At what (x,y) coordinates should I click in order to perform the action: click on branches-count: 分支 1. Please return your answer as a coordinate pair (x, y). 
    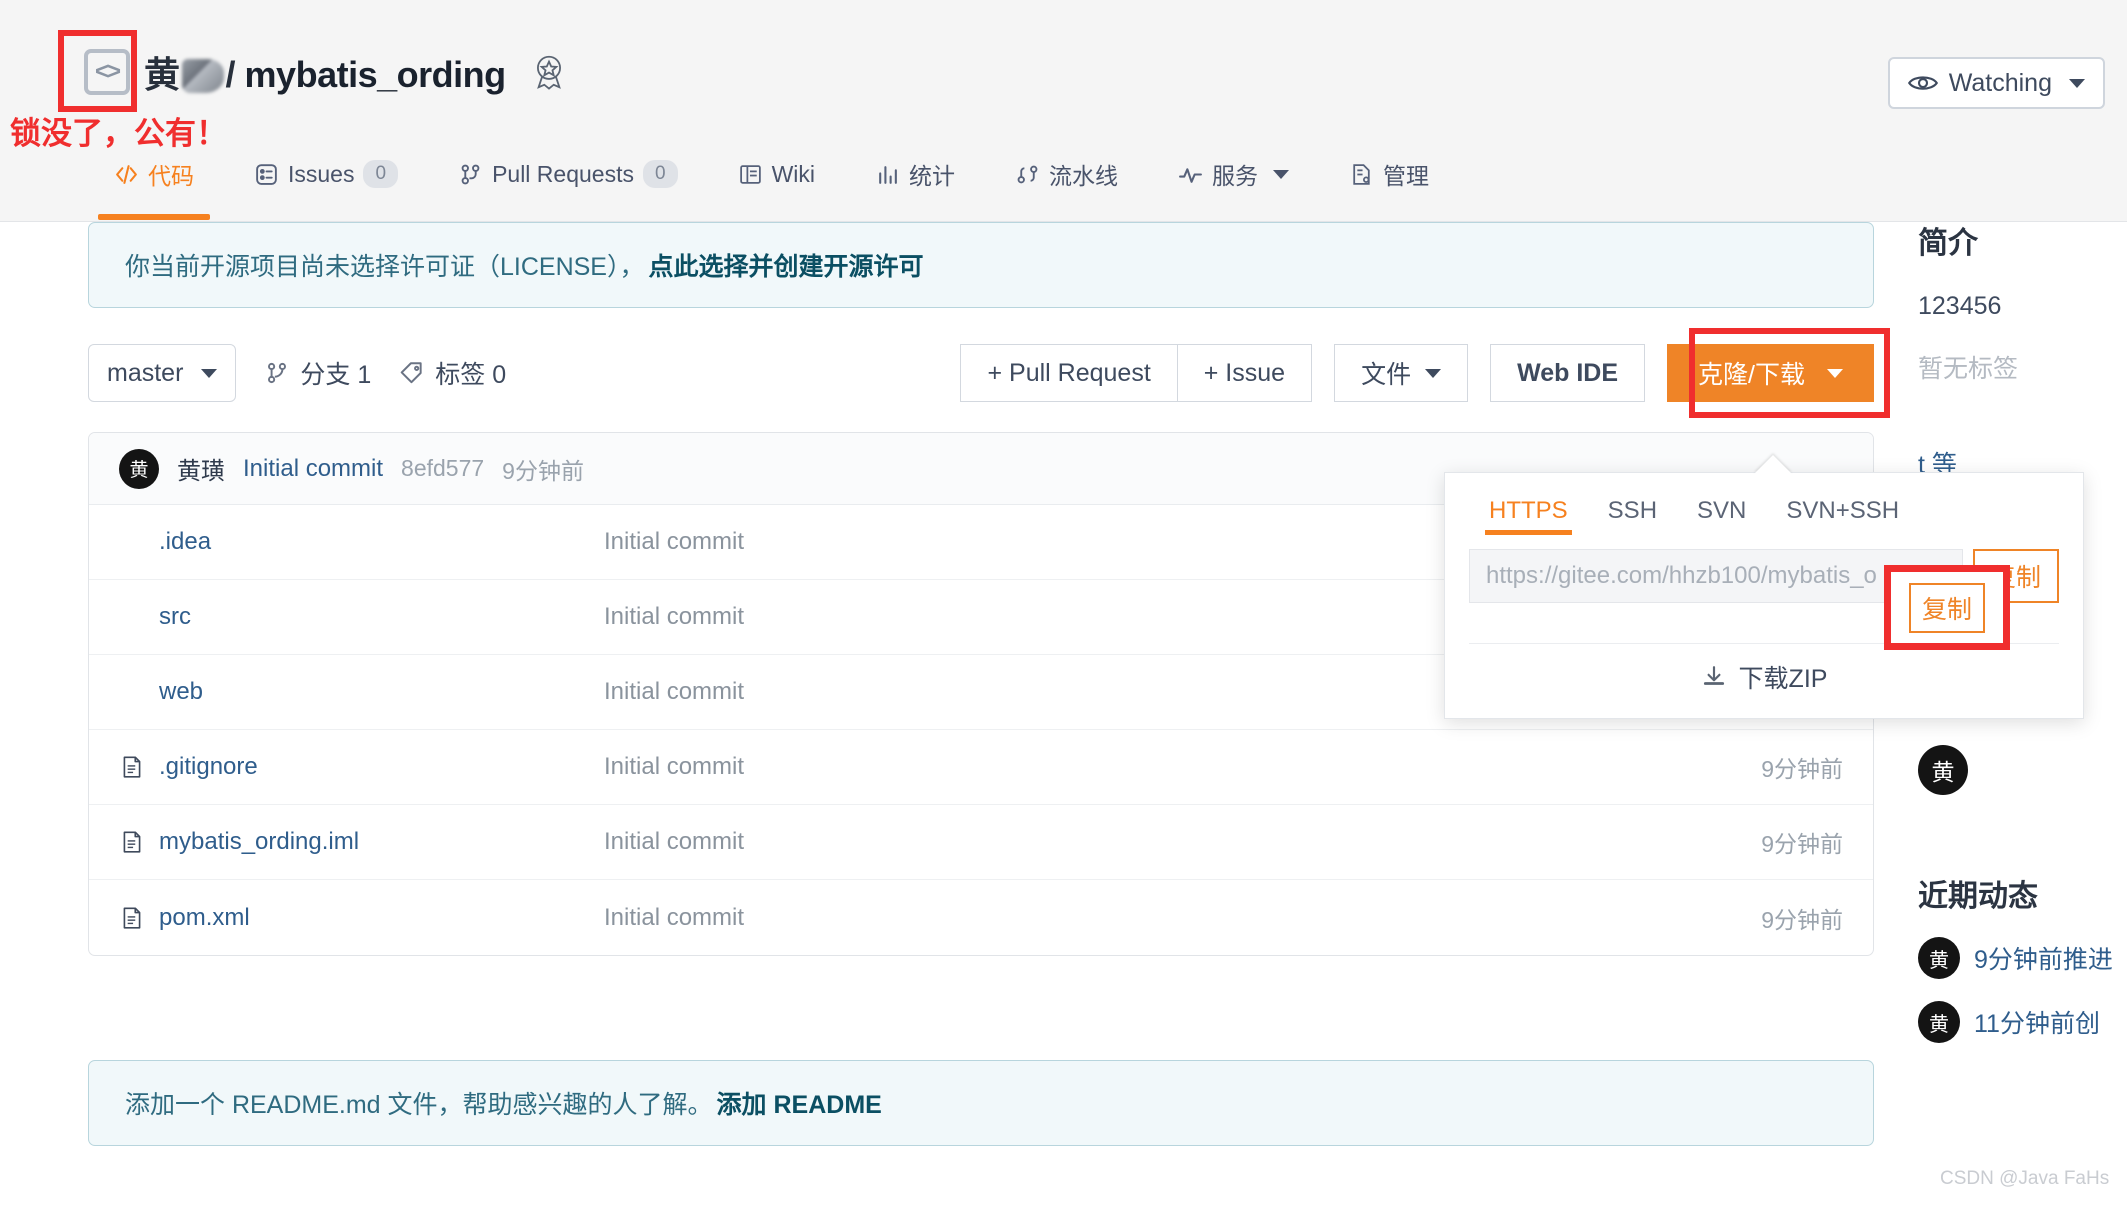
    Looking at the image, I should click on (317, 373).